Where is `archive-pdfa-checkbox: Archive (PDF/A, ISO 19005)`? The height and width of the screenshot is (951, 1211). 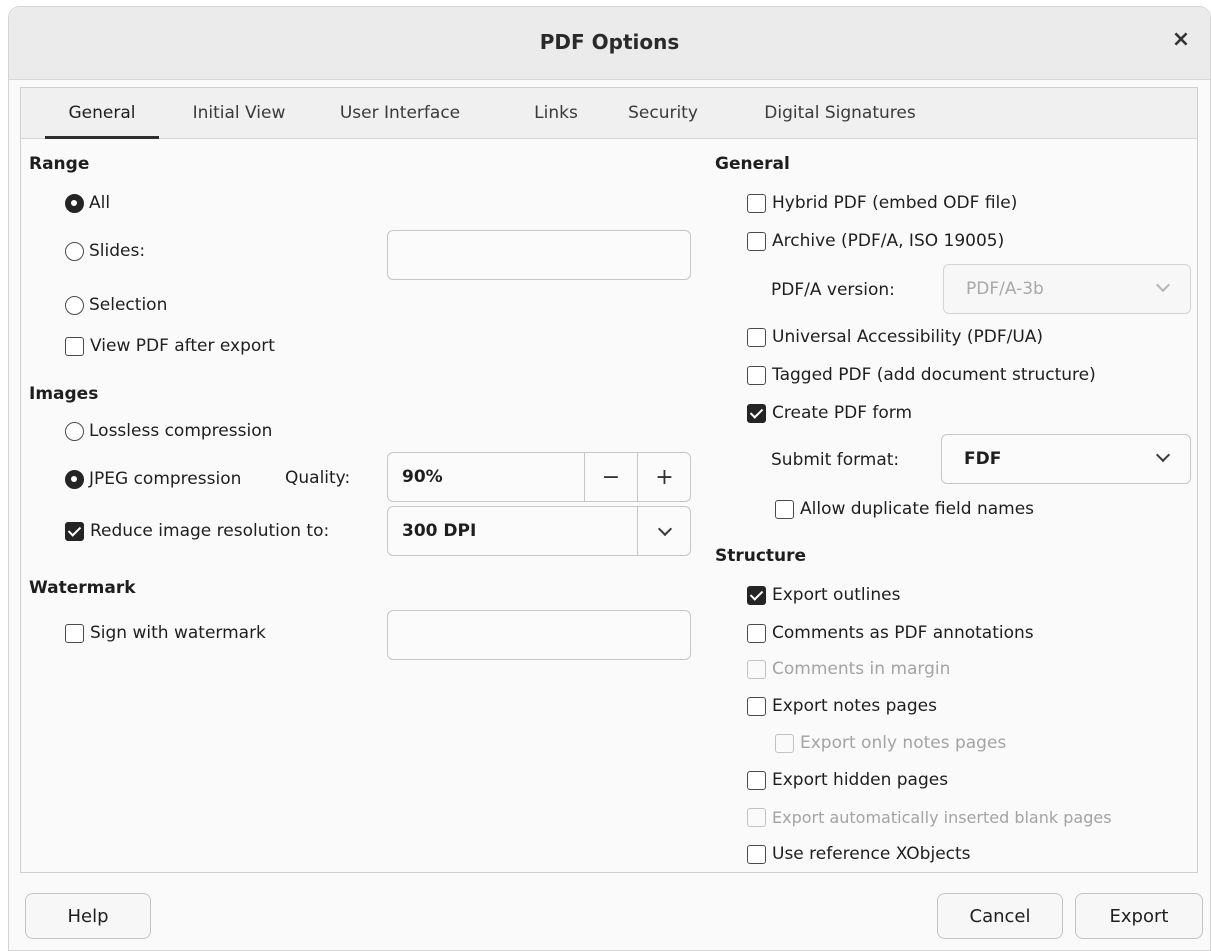
archive-pdfa-checkbox: Archive (PDF/A, ISO 19005) is located at coordinates (875, 241).